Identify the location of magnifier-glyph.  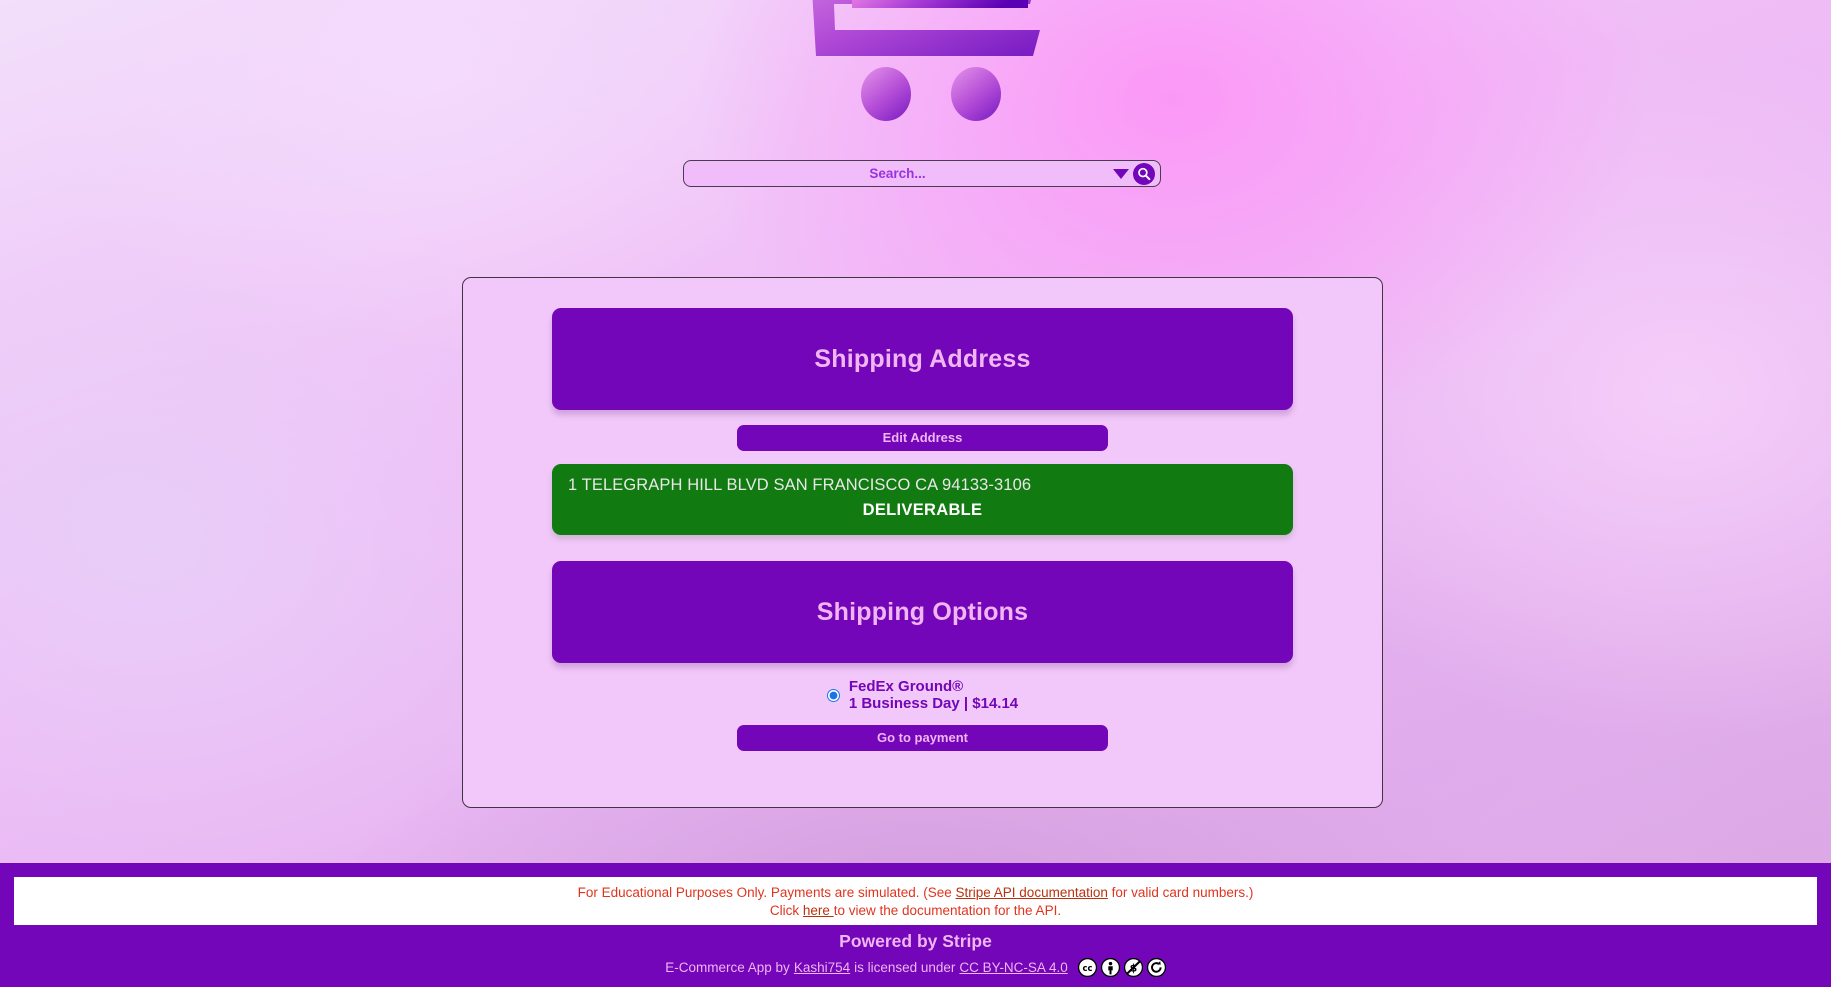
(1144, 173).